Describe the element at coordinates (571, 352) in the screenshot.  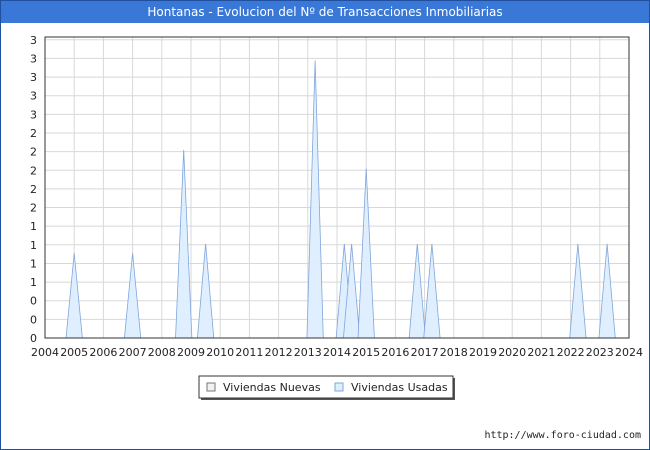
I see `x-tick-label: 2022` at that location.